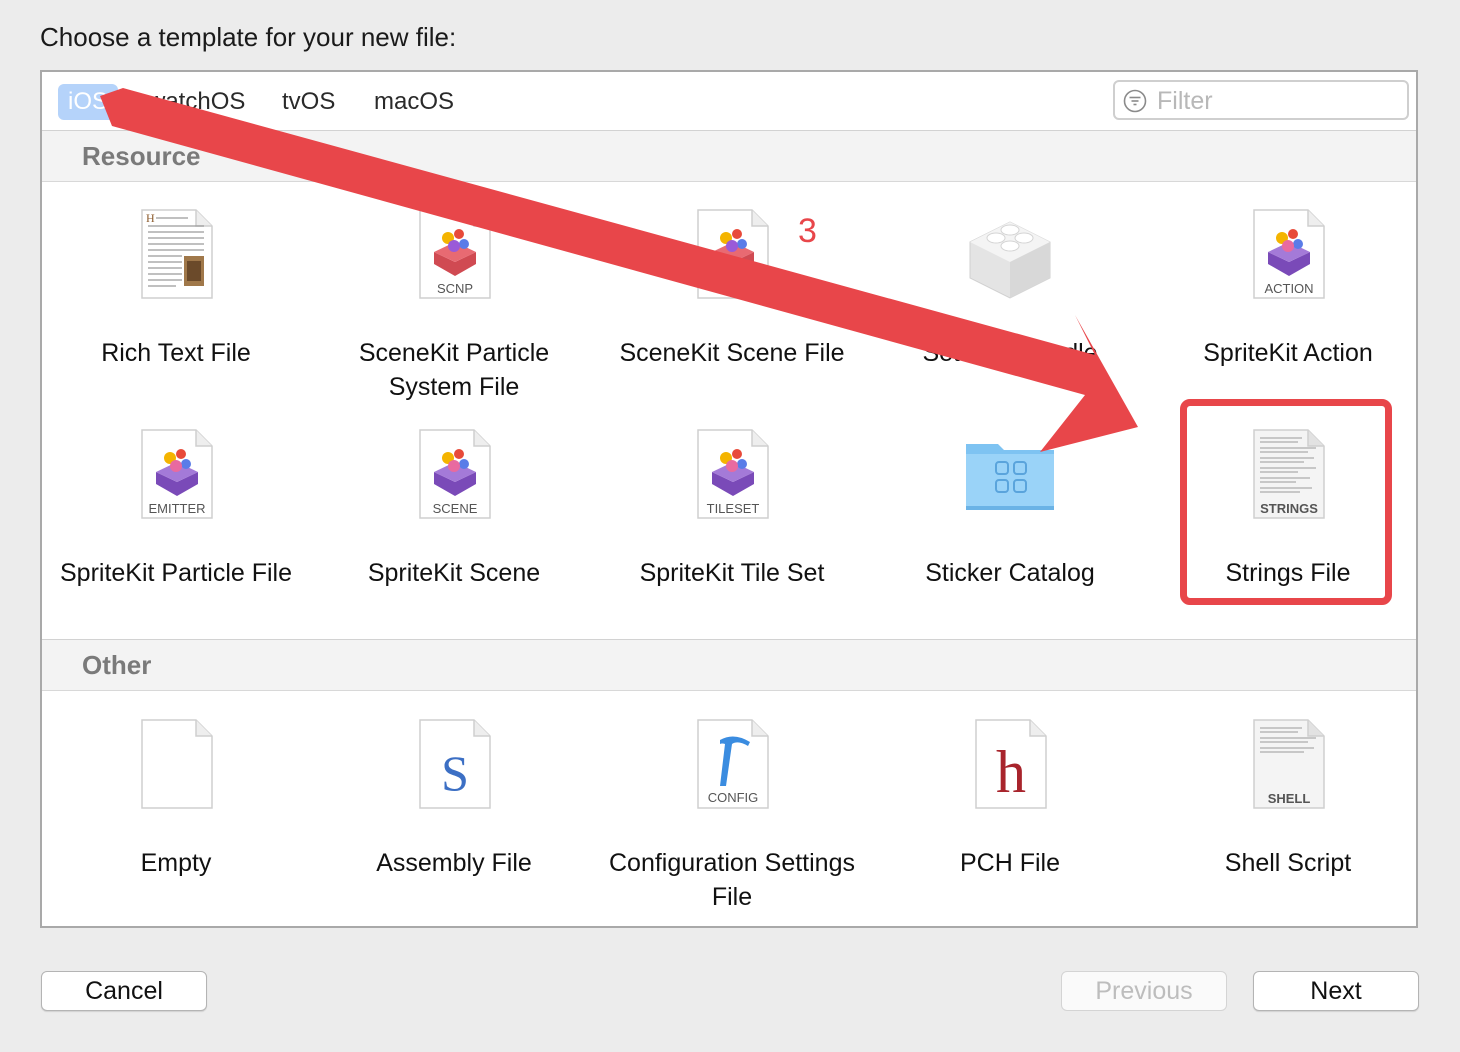 The image size is (1460, 1052). Describe the element at coordinates (196, 102) in the screenshot. I see `tab-watchos: watchOS` at that location.